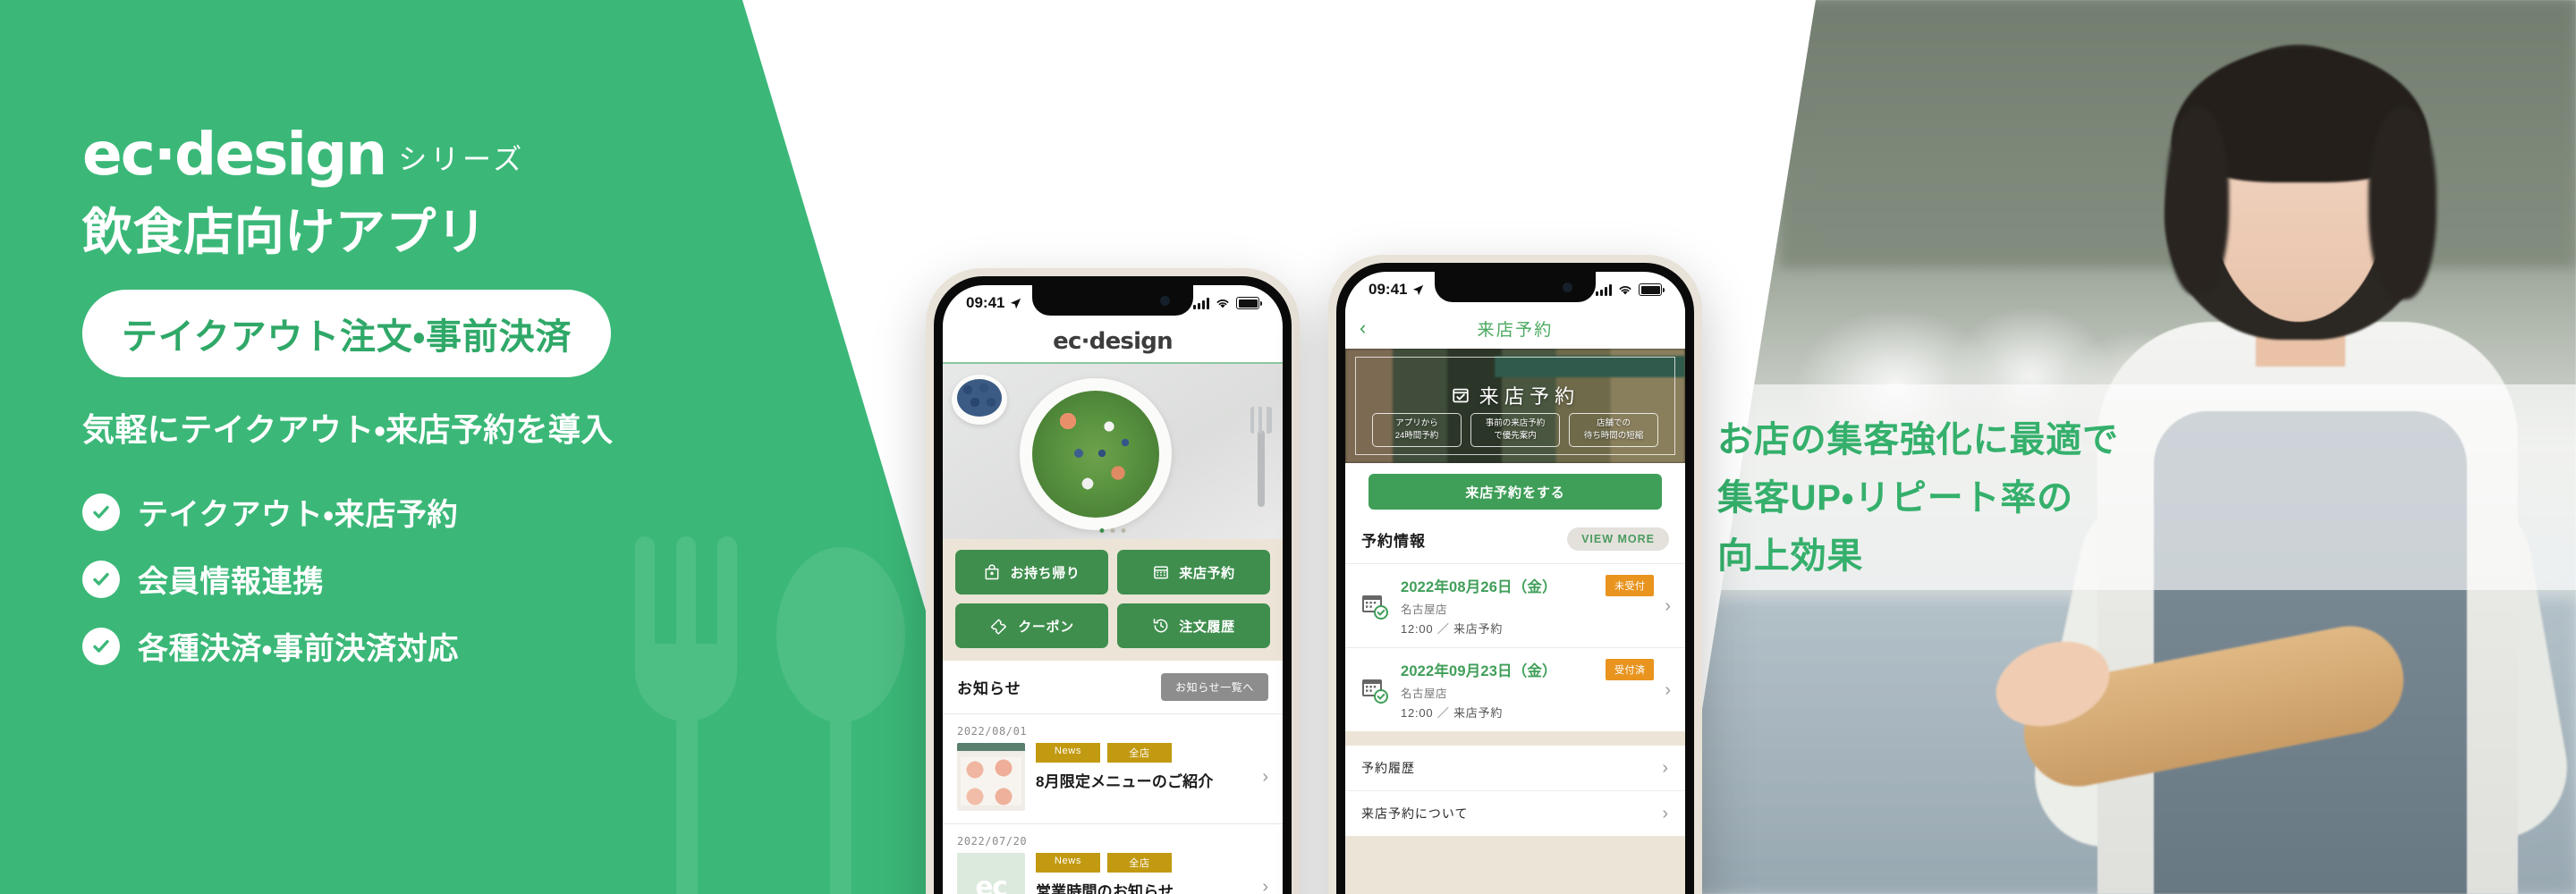 The image size is (2576, 894). I want to click on hero-chip-line-1: 事前の来店予約, so click(1515, 423).